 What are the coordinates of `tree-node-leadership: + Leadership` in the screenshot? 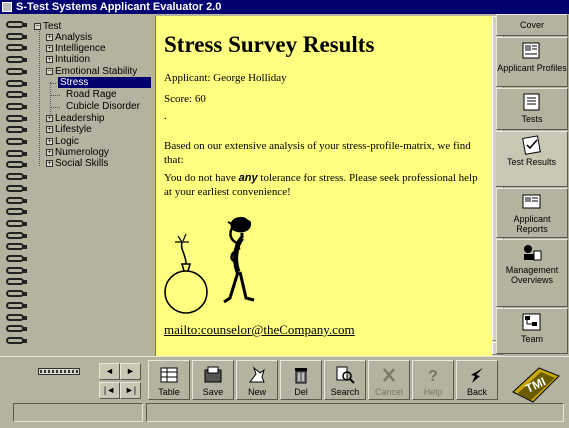 It's located at (75, 118).